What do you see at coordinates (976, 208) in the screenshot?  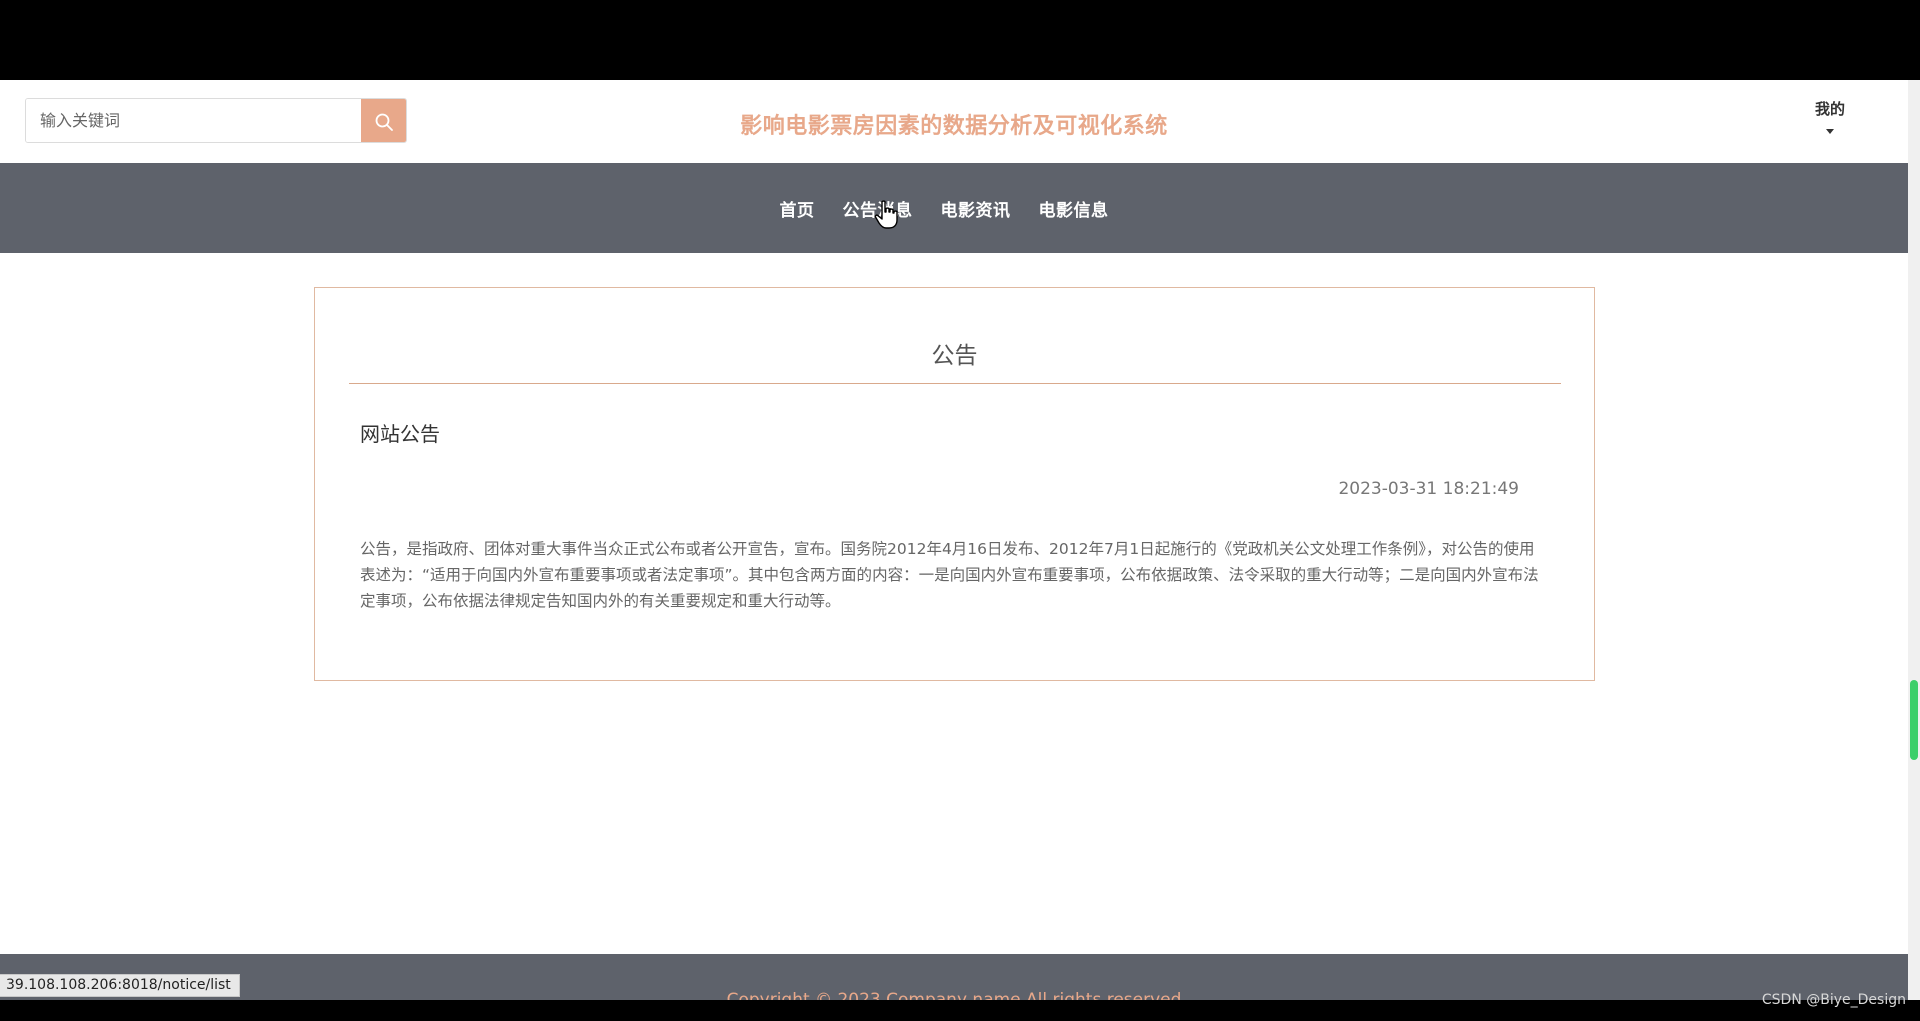 I see `nav-item-movie-news: 电影资讯` at bounding box center [976, 208].